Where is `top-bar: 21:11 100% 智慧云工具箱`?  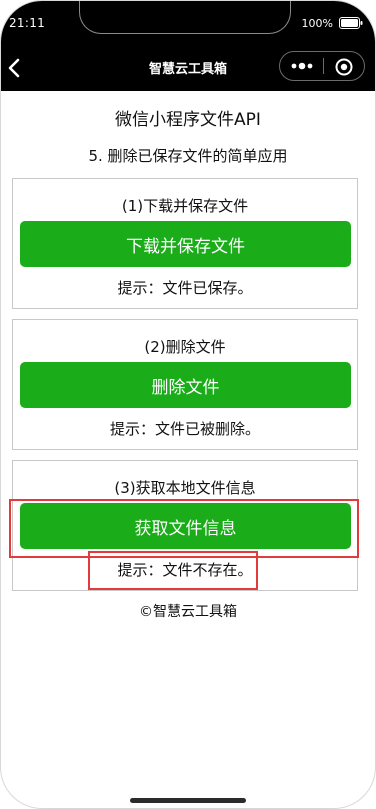 top-bar: 21:11 100% 智慧云工具箱 is located at coordinates (188, 46).